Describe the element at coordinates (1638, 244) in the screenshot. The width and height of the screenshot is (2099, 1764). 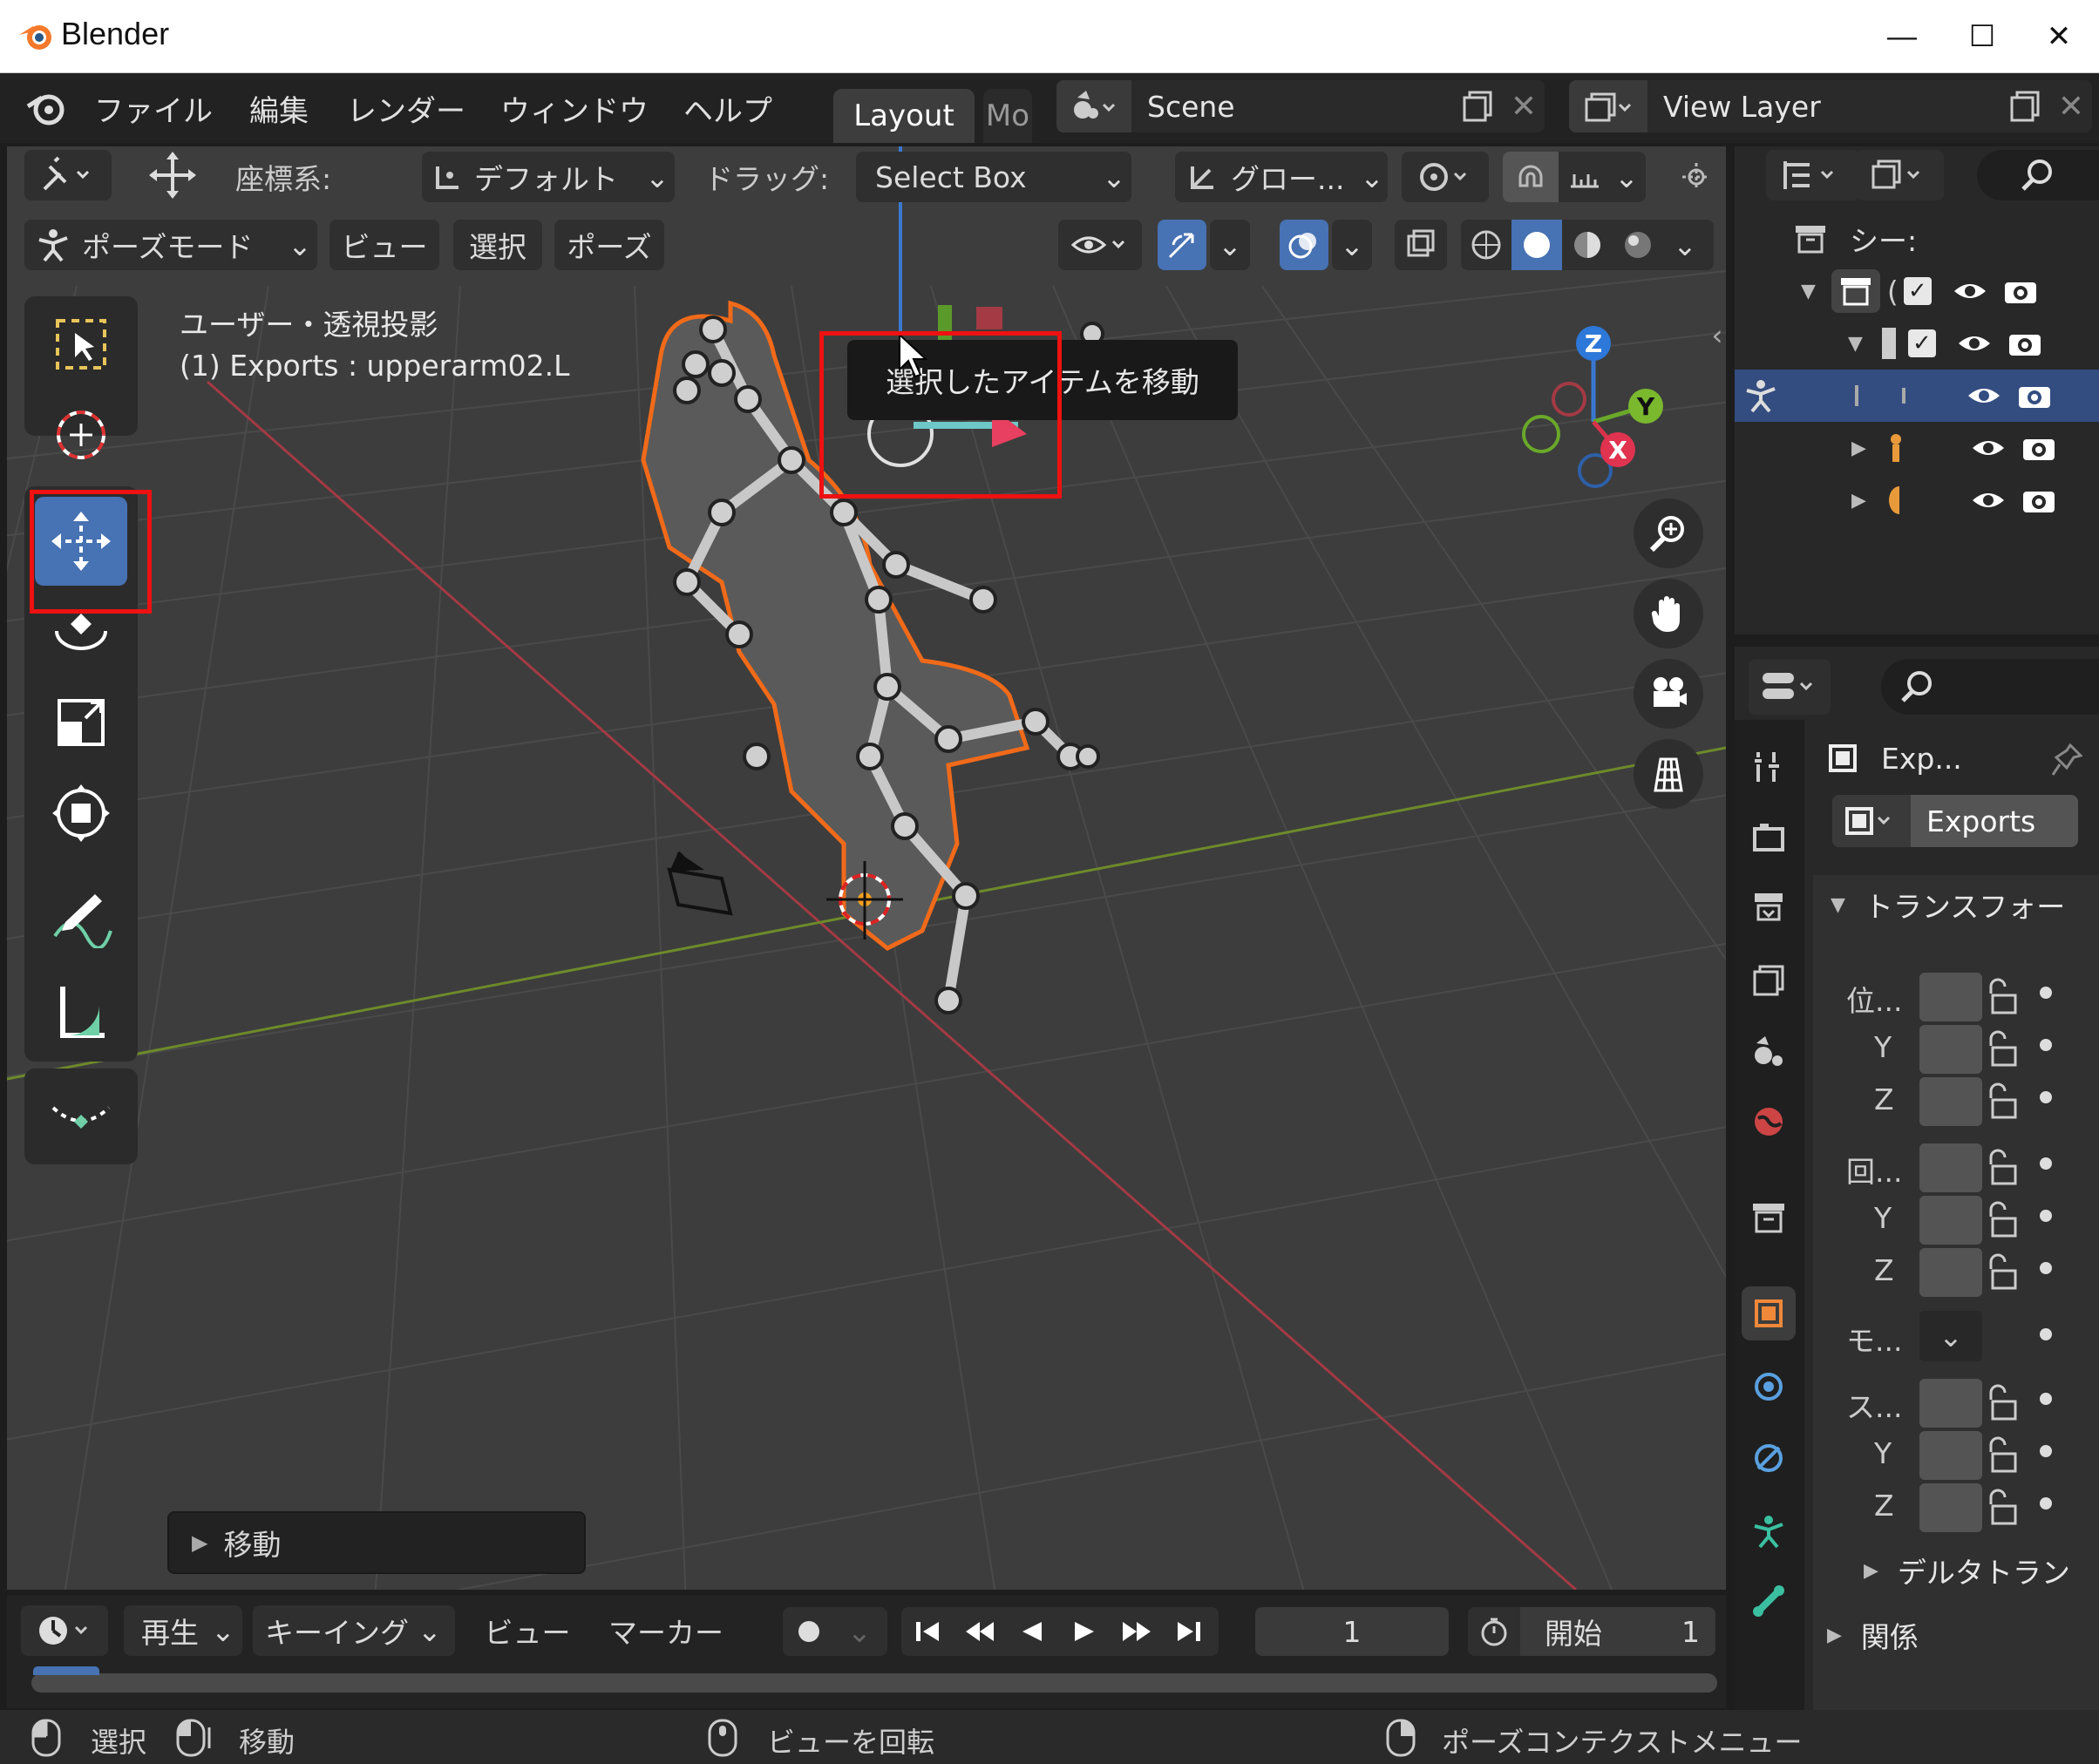
I see `rendered-shading-icon` at that location.